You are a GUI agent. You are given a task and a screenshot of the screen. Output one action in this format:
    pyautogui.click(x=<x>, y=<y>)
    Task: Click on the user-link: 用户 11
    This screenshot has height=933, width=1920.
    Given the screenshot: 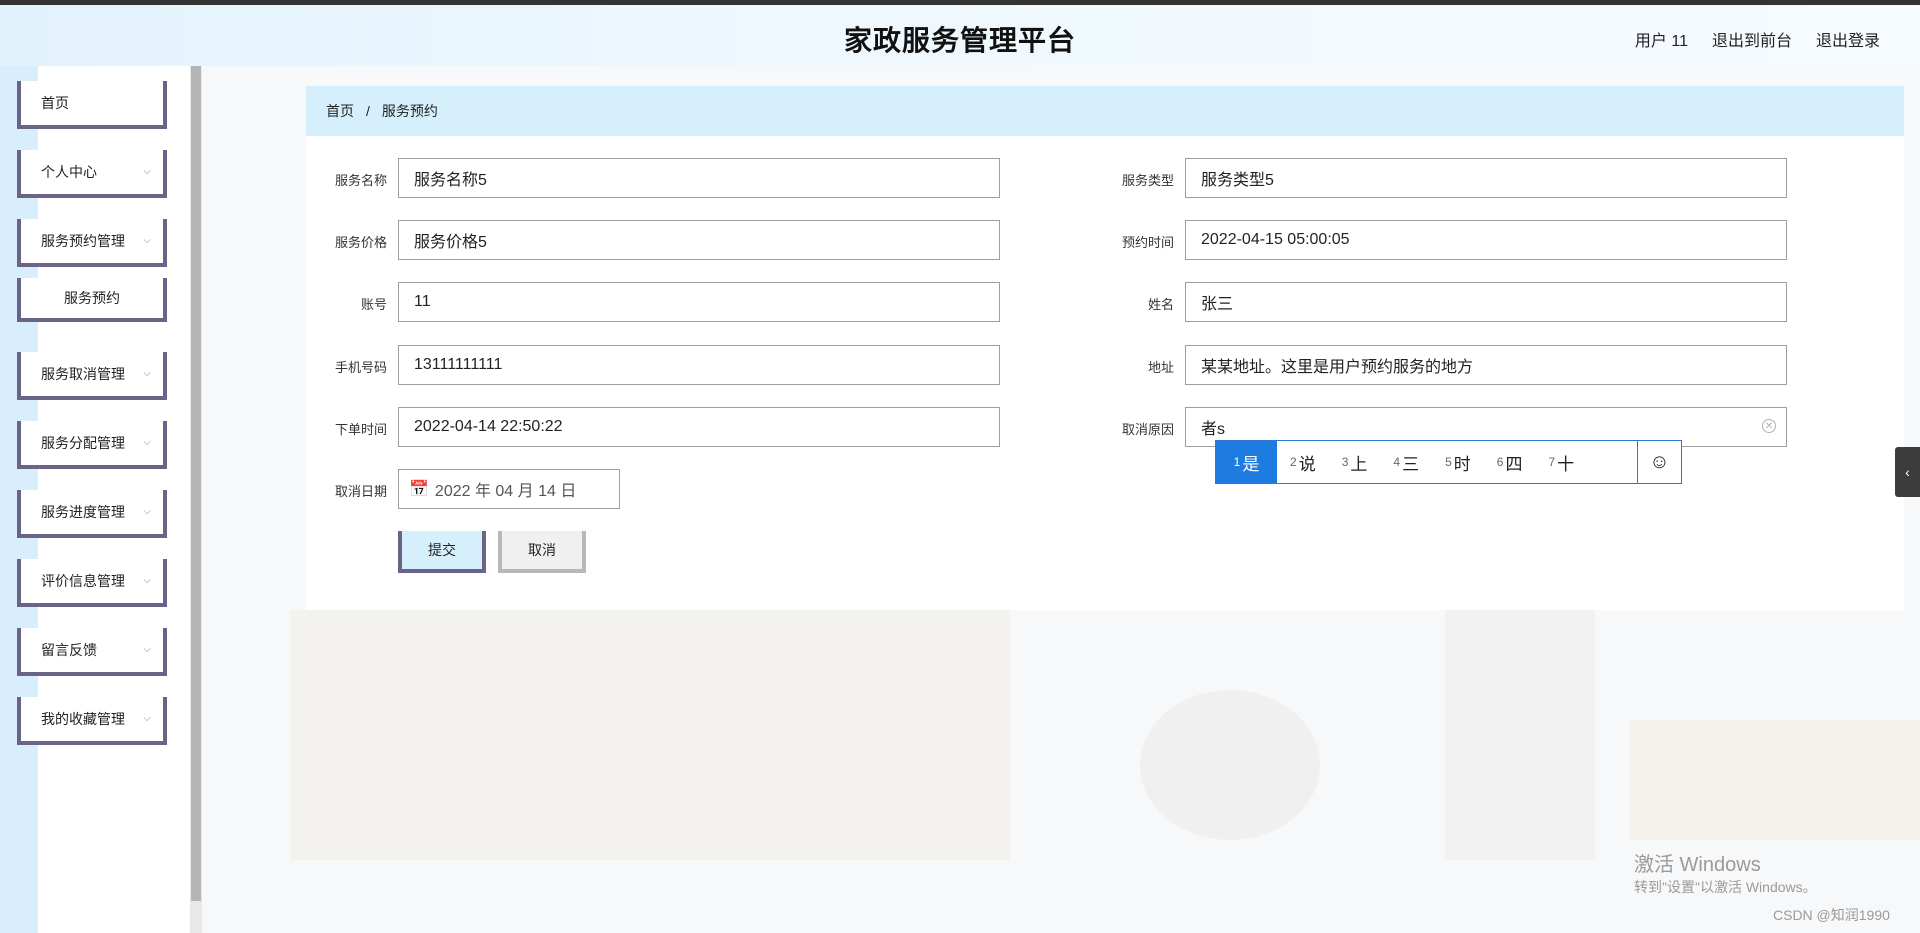 What is the action you would take?
    pyautogui.click(x=1661, y=39)
    